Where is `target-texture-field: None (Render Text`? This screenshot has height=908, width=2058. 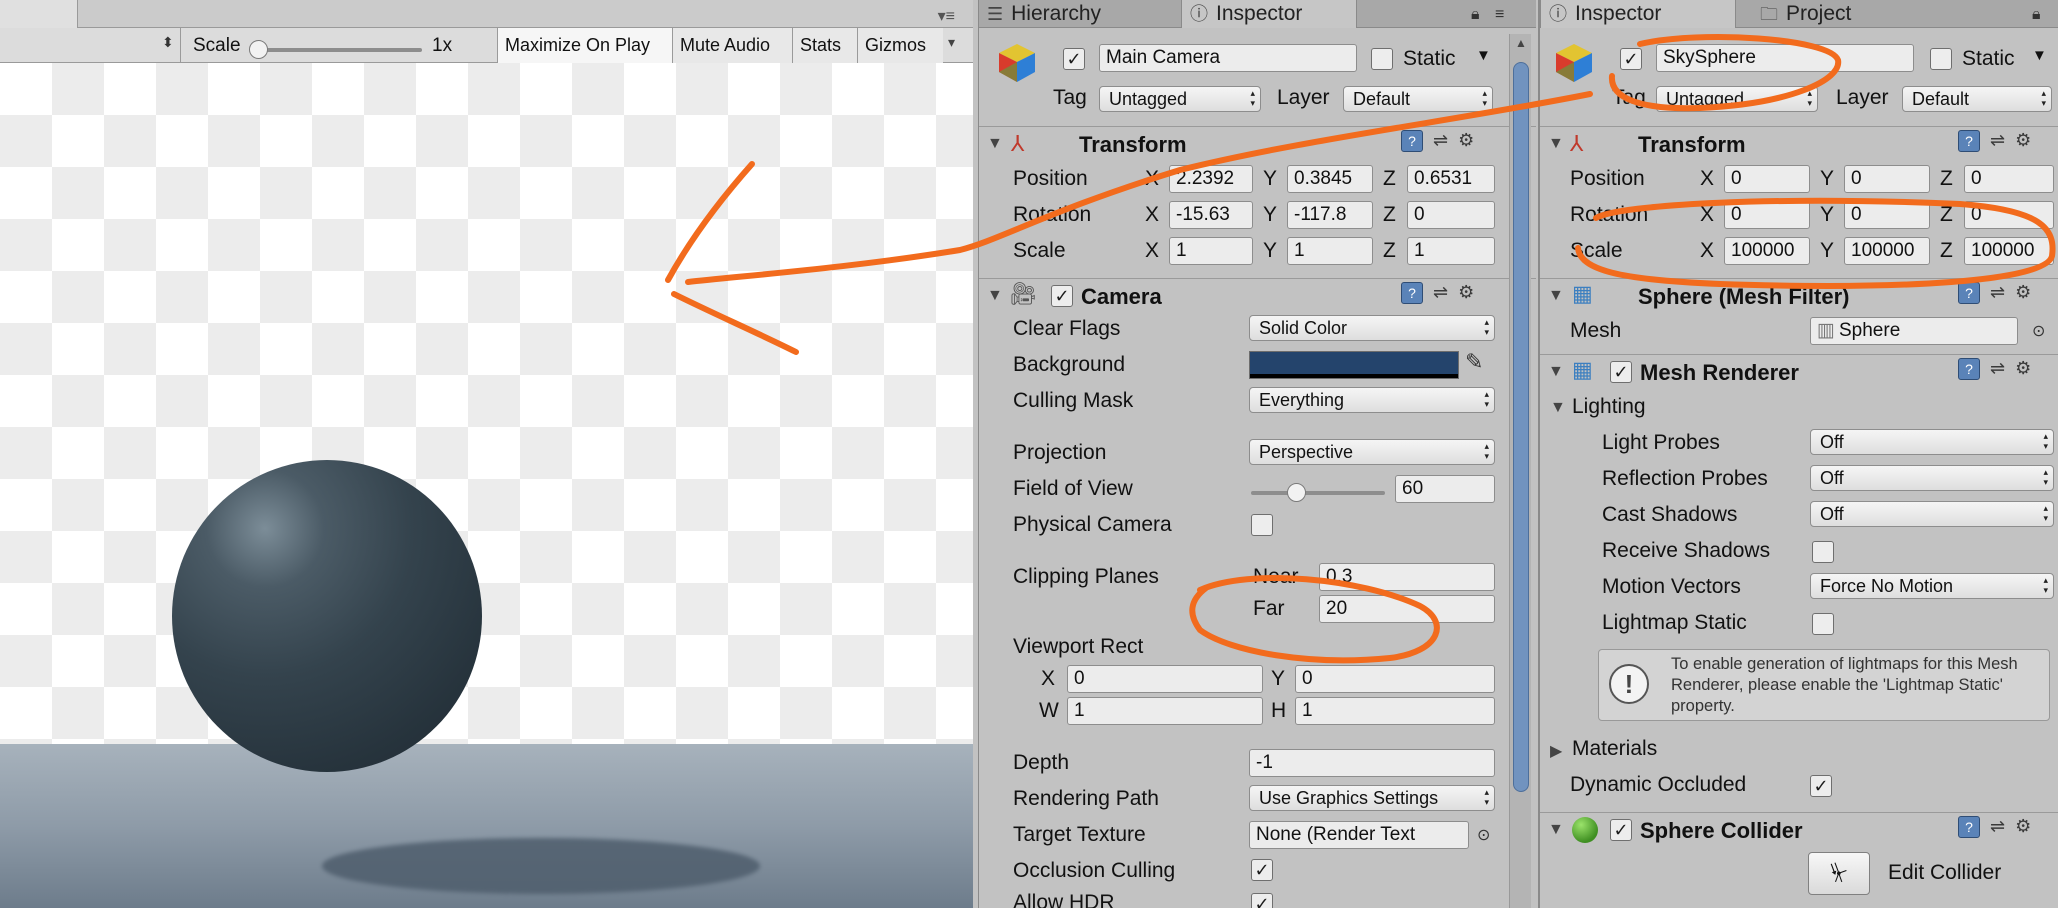 target-texture-field: None (Render Text is located at coordinates (1359, 835).